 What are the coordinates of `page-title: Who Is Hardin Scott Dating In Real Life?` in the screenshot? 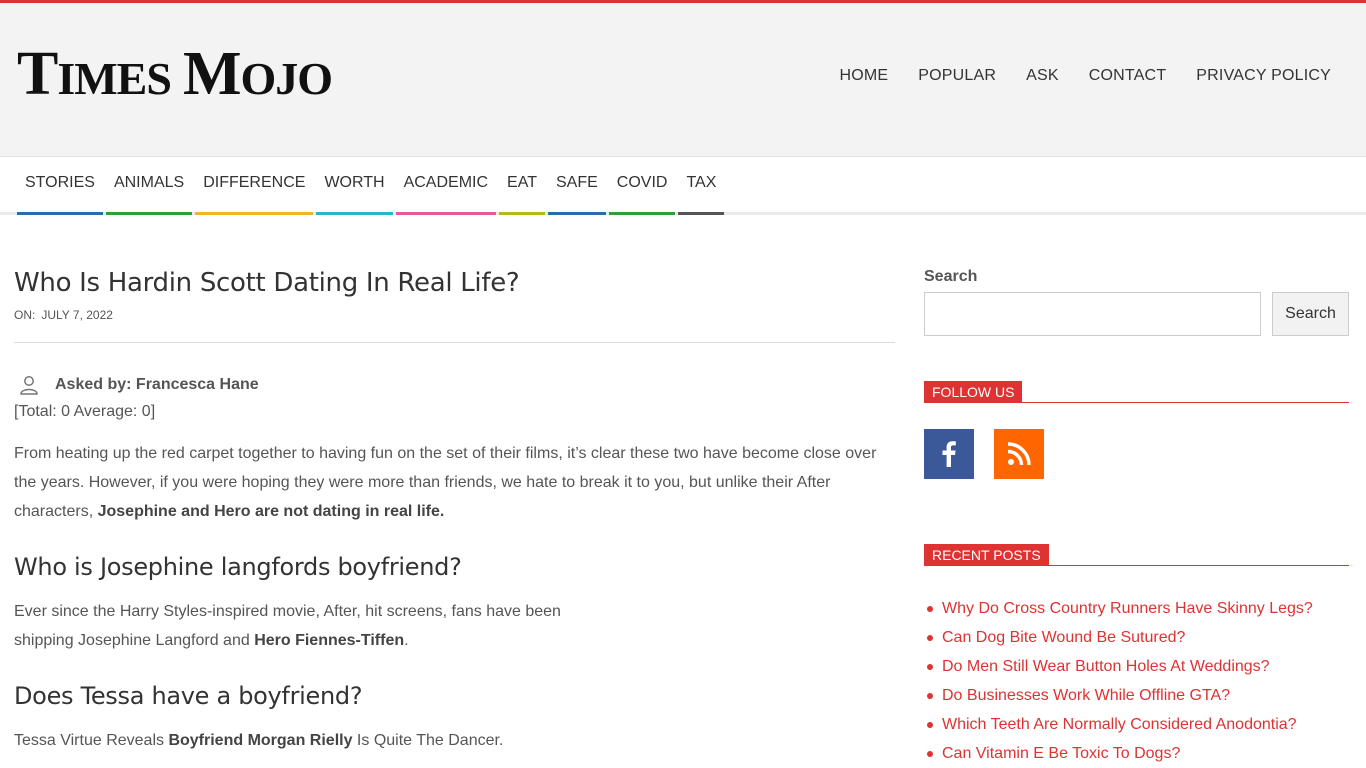 It's located at (267, 283).